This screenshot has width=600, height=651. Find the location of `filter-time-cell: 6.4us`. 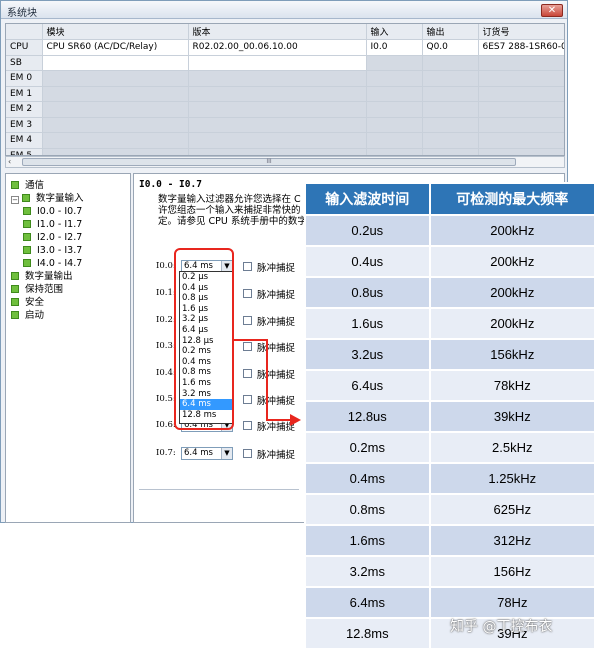

filter-time-cell: 6.4us is located at coordinates (367, 385).